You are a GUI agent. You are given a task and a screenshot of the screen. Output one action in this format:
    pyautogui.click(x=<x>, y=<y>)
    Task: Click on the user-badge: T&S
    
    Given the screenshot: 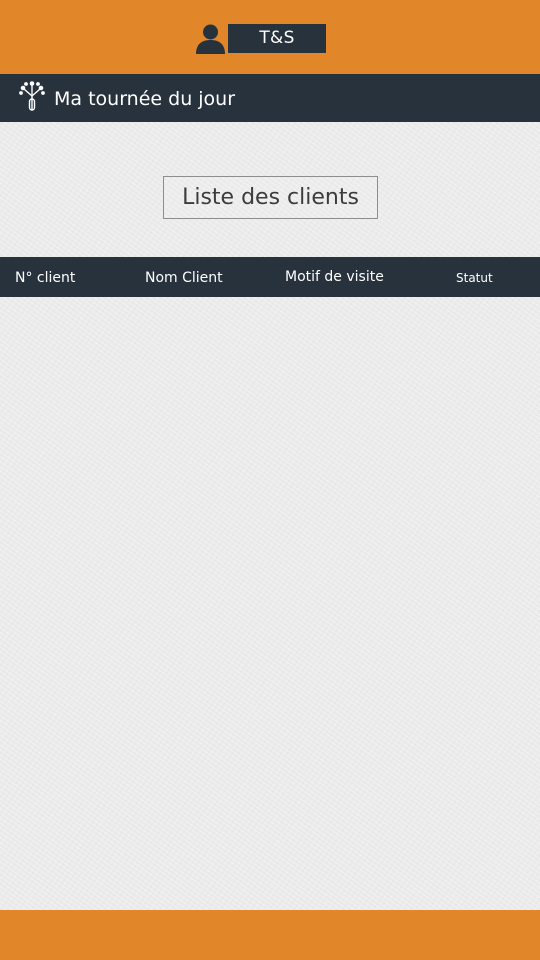 What is the action you would take?
    pyautogui.click(x=277, y=38)
    